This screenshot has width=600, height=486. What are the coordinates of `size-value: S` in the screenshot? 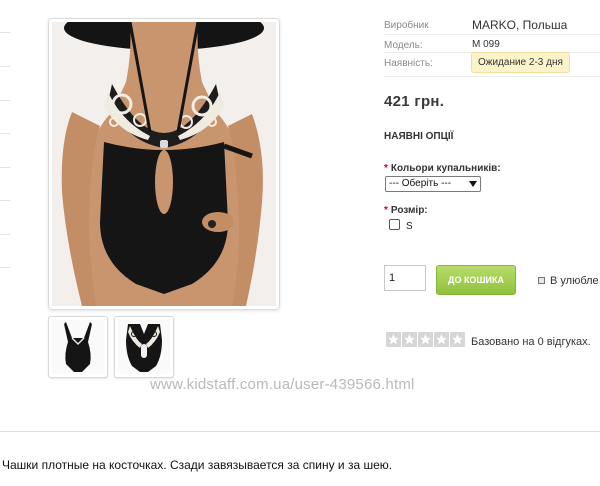 It's located at (409, 226).